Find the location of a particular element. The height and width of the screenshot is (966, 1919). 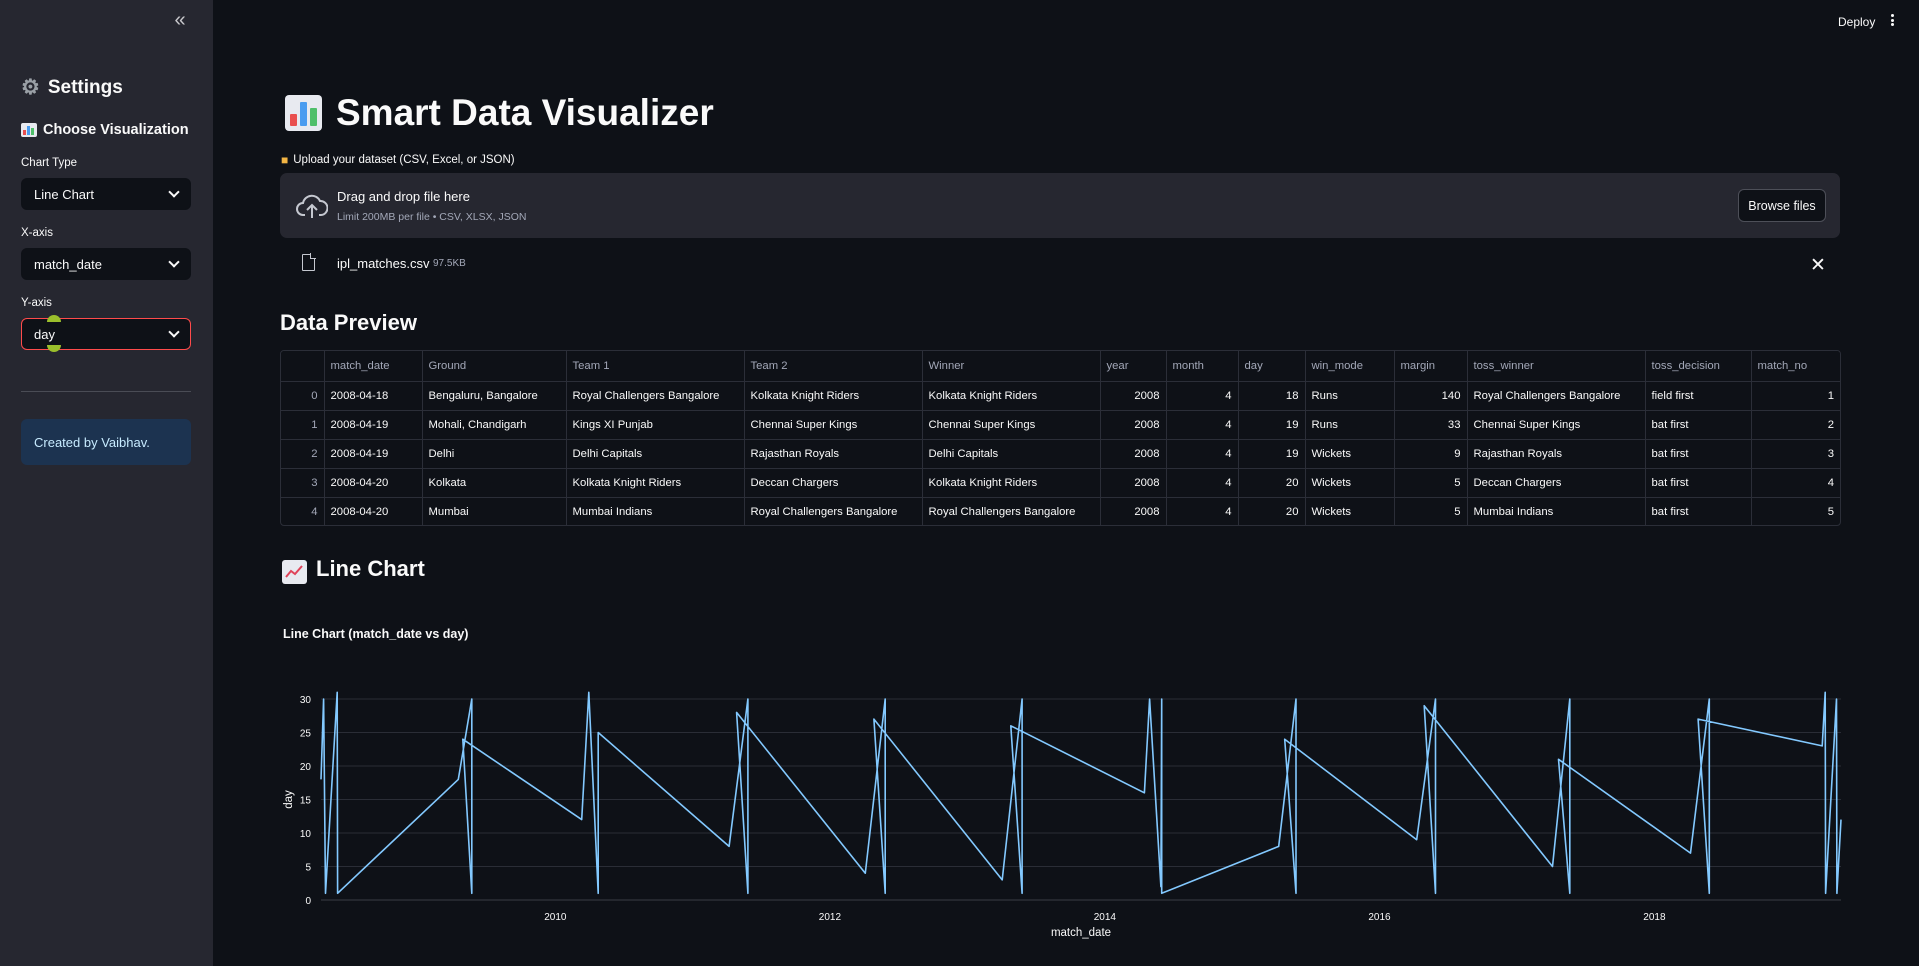

y-tick-label: 10 is located at coordinates (306, 834).